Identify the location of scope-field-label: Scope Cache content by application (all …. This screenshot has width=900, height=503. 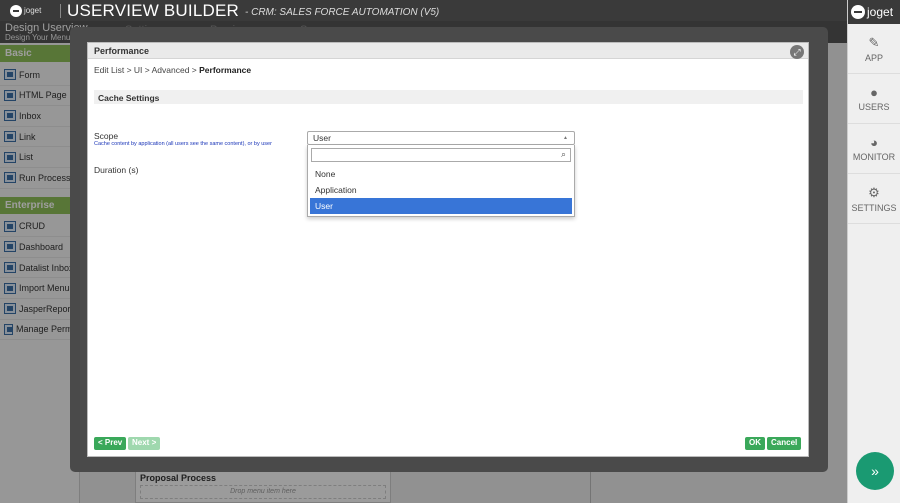
(194, 139).